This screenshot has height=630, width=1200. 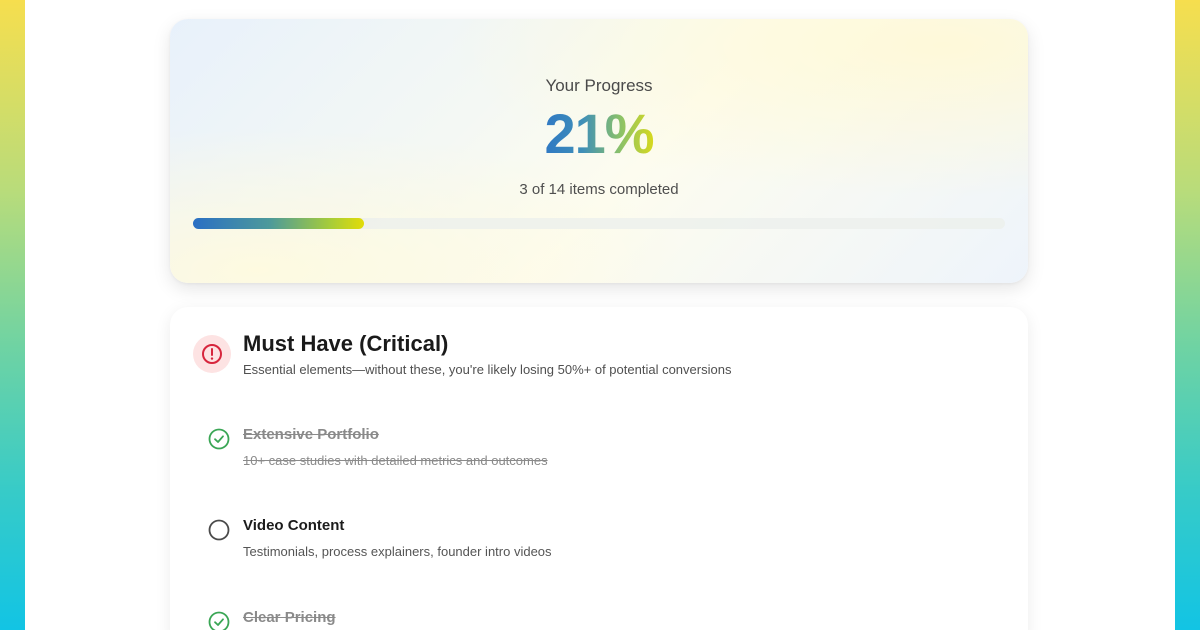 What do you see at coordinates (278, 223) in the screenshot?
I see `progress-bar-fill` at bounding box center [278, 223].